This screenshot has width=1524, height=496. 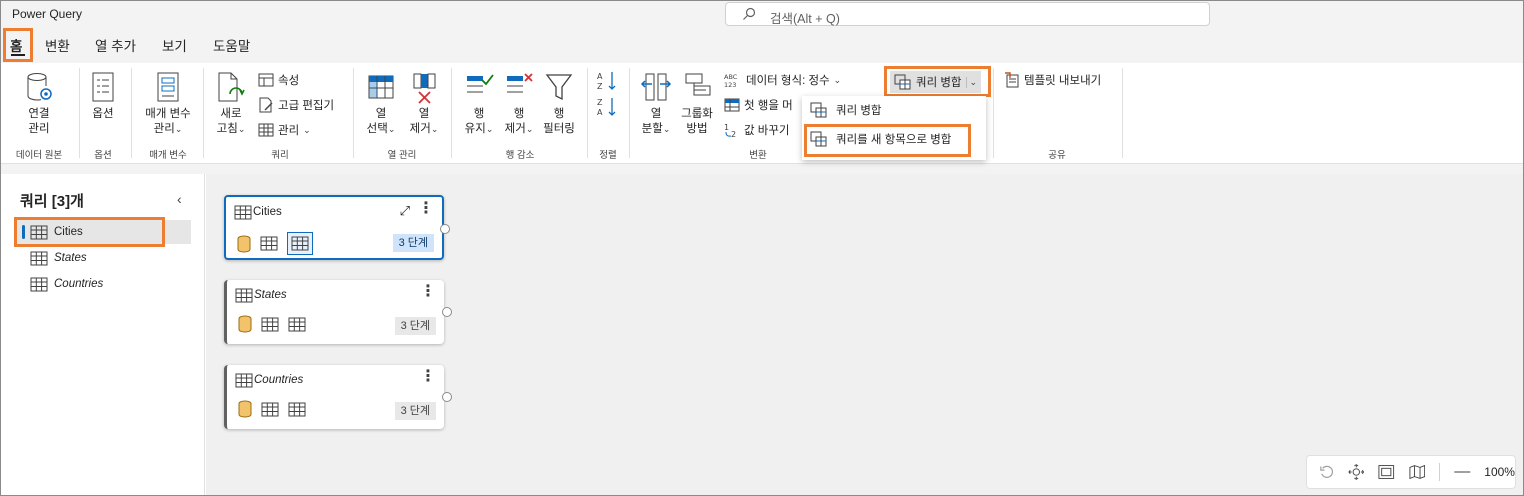 What do you see at coordinates (697, 104) in the screenshot?
I see `group-by-button: 그룹화 방법` at bounding box center [697, 104].